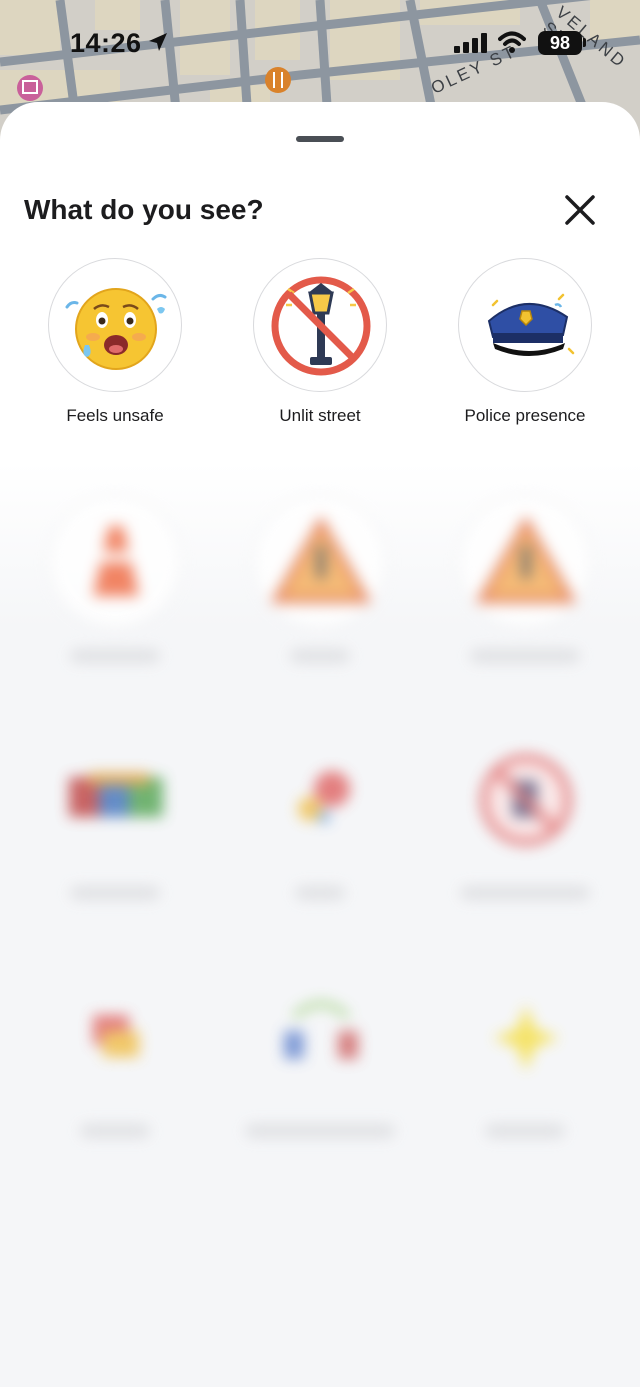 This screenshot has width=640, height=1387. I want to click on status-time: 14:26, so click(106, 43).